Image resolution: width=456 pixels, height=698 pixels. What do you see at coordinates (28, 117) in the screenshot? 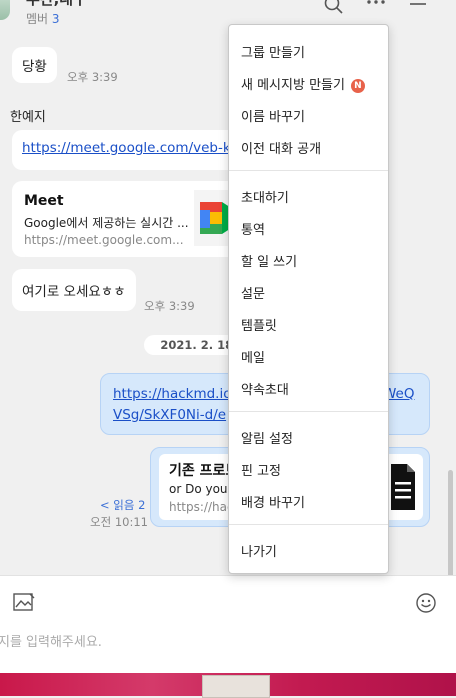
I see `sender-name: 한예지` at bounding box center [28, 117].